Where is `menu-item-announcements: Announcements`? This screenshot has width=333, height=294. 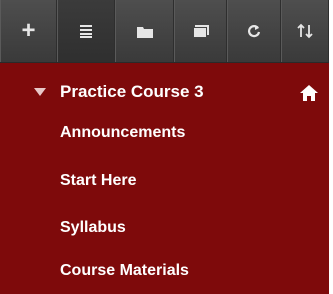
menu-item-announcements: Announcements is located at coordinates (122, 133).